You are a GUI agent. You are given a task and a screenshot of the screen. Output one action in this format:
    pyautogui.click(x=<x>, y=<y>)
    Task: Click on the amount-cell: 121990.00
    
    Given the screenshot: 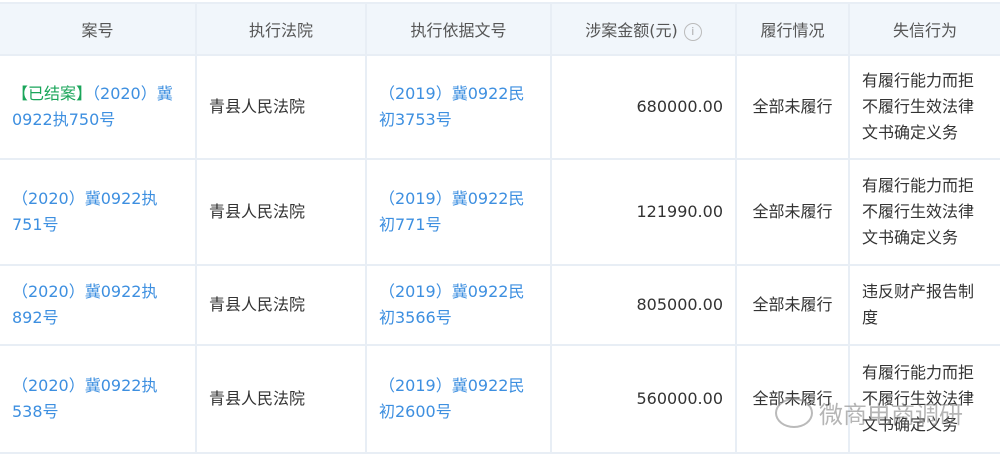 What is the action you would take?
    pyautogui.click(x=643, y=212)
    